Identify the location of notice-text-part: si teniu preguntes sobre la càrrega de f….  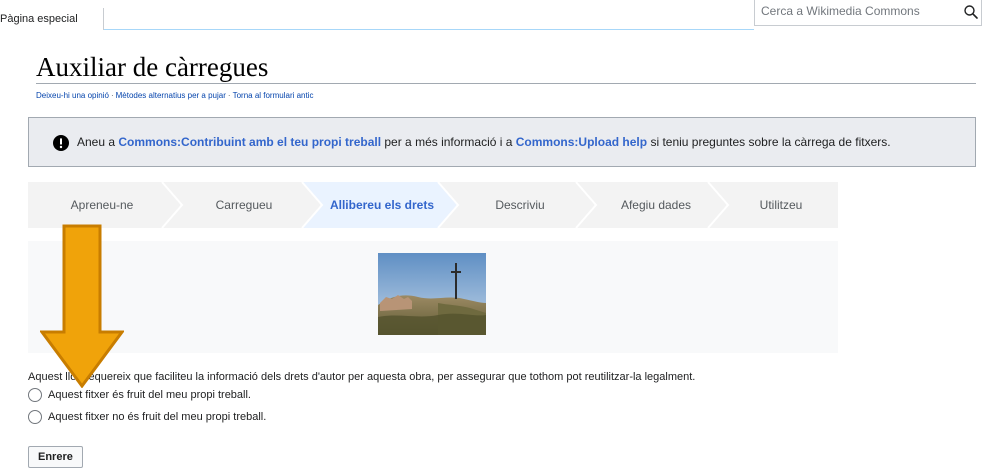
(769, 142).